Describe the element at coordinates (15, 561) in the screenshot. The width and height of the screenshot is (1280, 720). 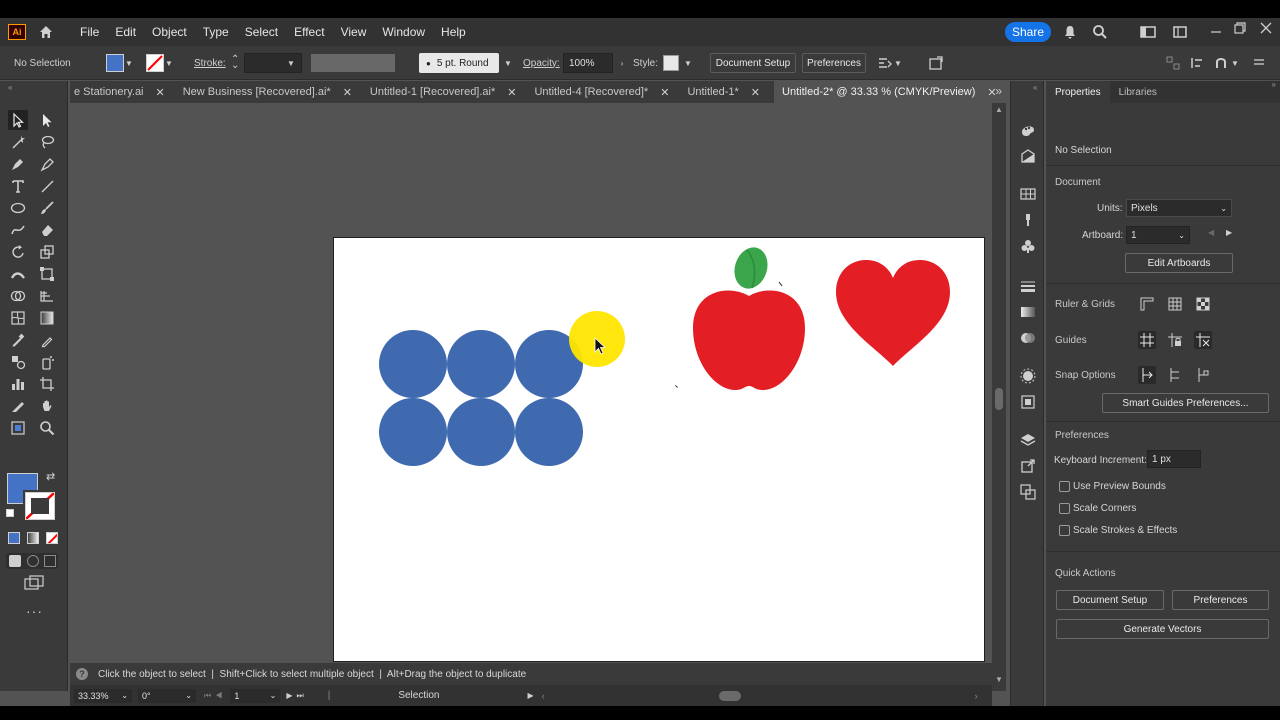
I see `draw-normal-icon` at that location.